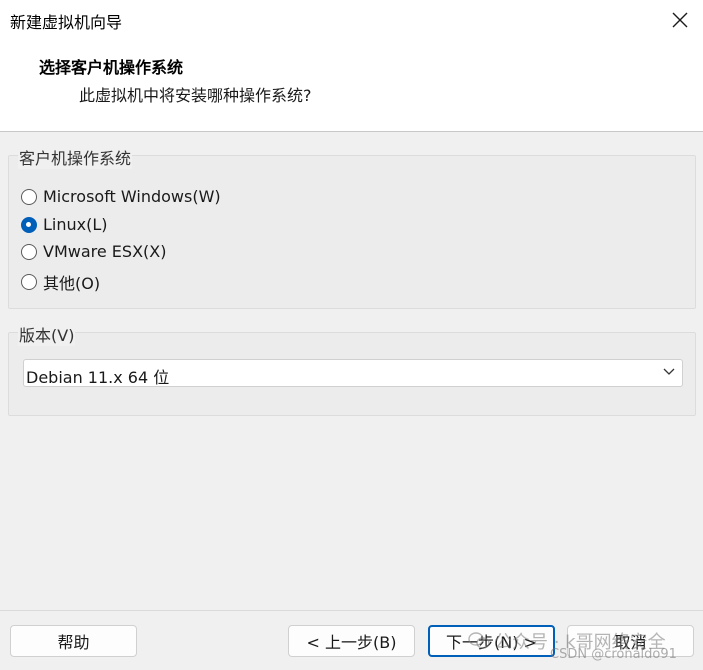 Image resolution: width=703 pixels, height=670 pixels. Describe the element at coordinates (669, 371) in the screenshot. I see `chevron-down-icon` at that location.